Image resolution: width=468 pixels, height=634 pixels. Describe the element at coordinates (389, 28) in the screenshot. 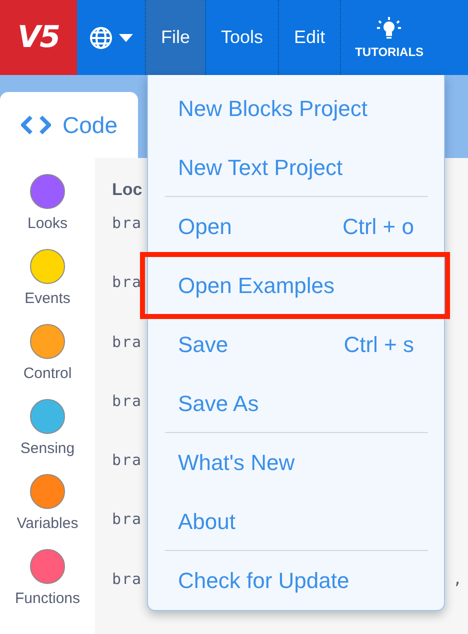

I see `lightbulb-icon` at that location.